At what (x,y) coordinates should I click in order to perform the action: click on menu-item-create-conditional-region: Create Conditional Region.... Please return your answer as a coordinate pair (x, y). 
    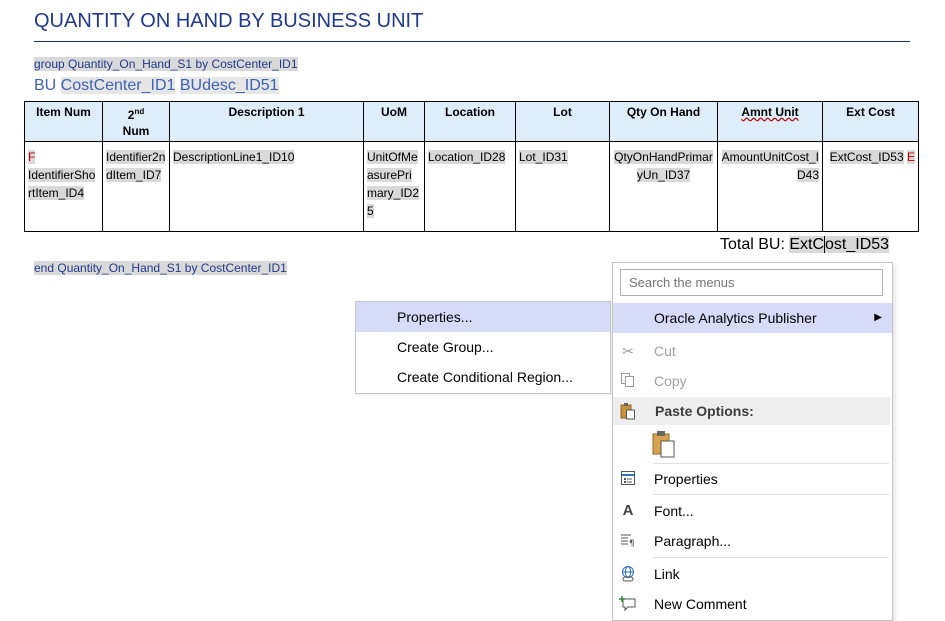
    Looking at the image, I should click on (483, 377).